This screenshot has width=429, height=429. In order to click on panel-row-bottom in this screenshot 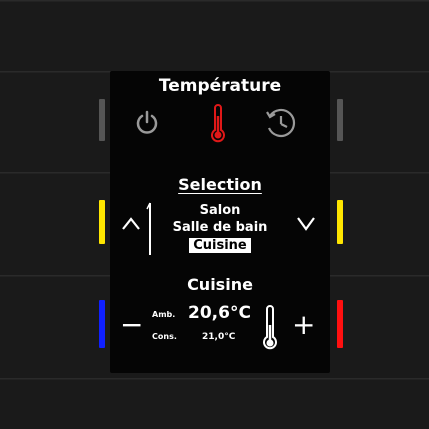, I will do `click(214, 403)`.